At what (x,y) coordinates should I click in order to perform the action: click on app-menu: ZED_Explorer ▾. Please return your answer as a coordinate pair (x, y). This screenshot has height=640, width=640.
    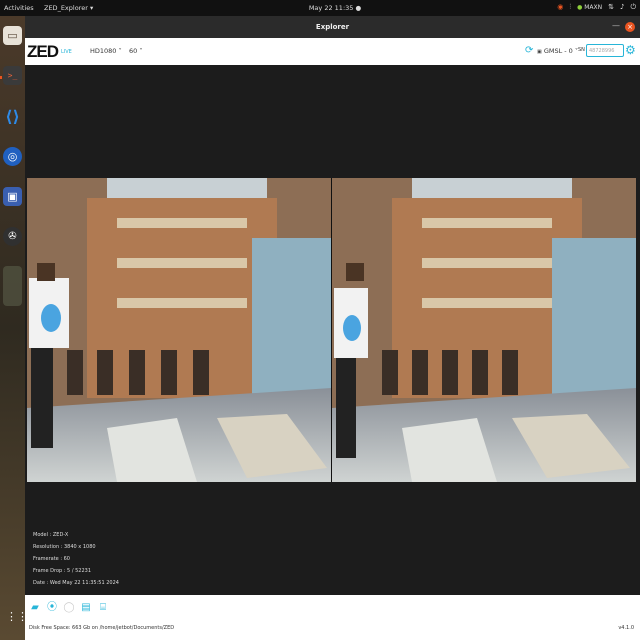
    Looking at the image, I should click on (68, 8).